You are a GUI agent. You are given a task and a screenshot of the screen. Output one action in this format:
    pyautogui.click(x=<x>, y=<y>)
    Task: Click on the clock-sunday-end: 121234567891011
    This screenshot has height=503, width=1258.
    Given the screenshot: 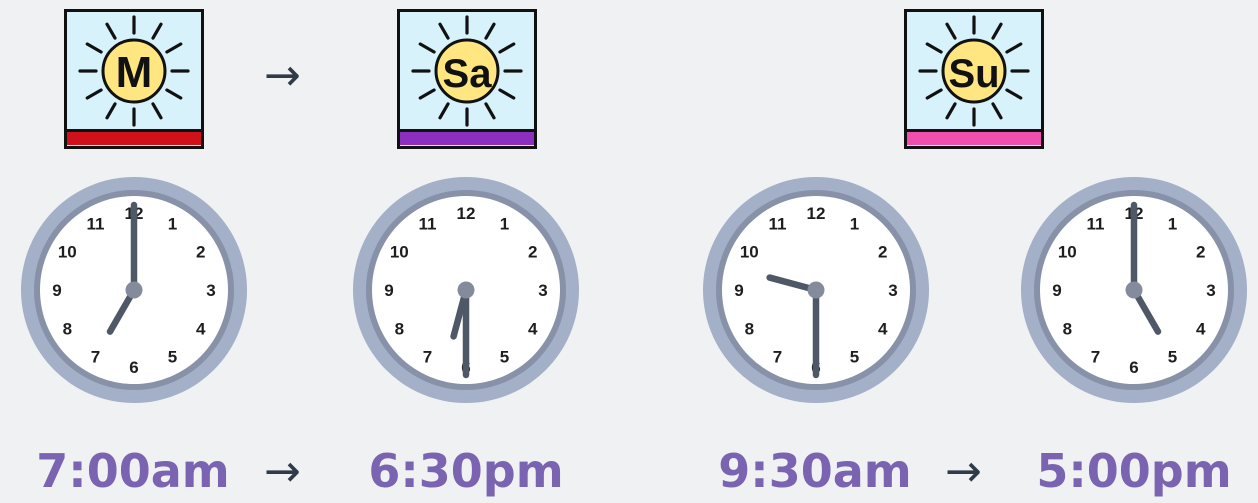 What is the action you would take?
    pyautogui.click(x=1134, y=290)
    